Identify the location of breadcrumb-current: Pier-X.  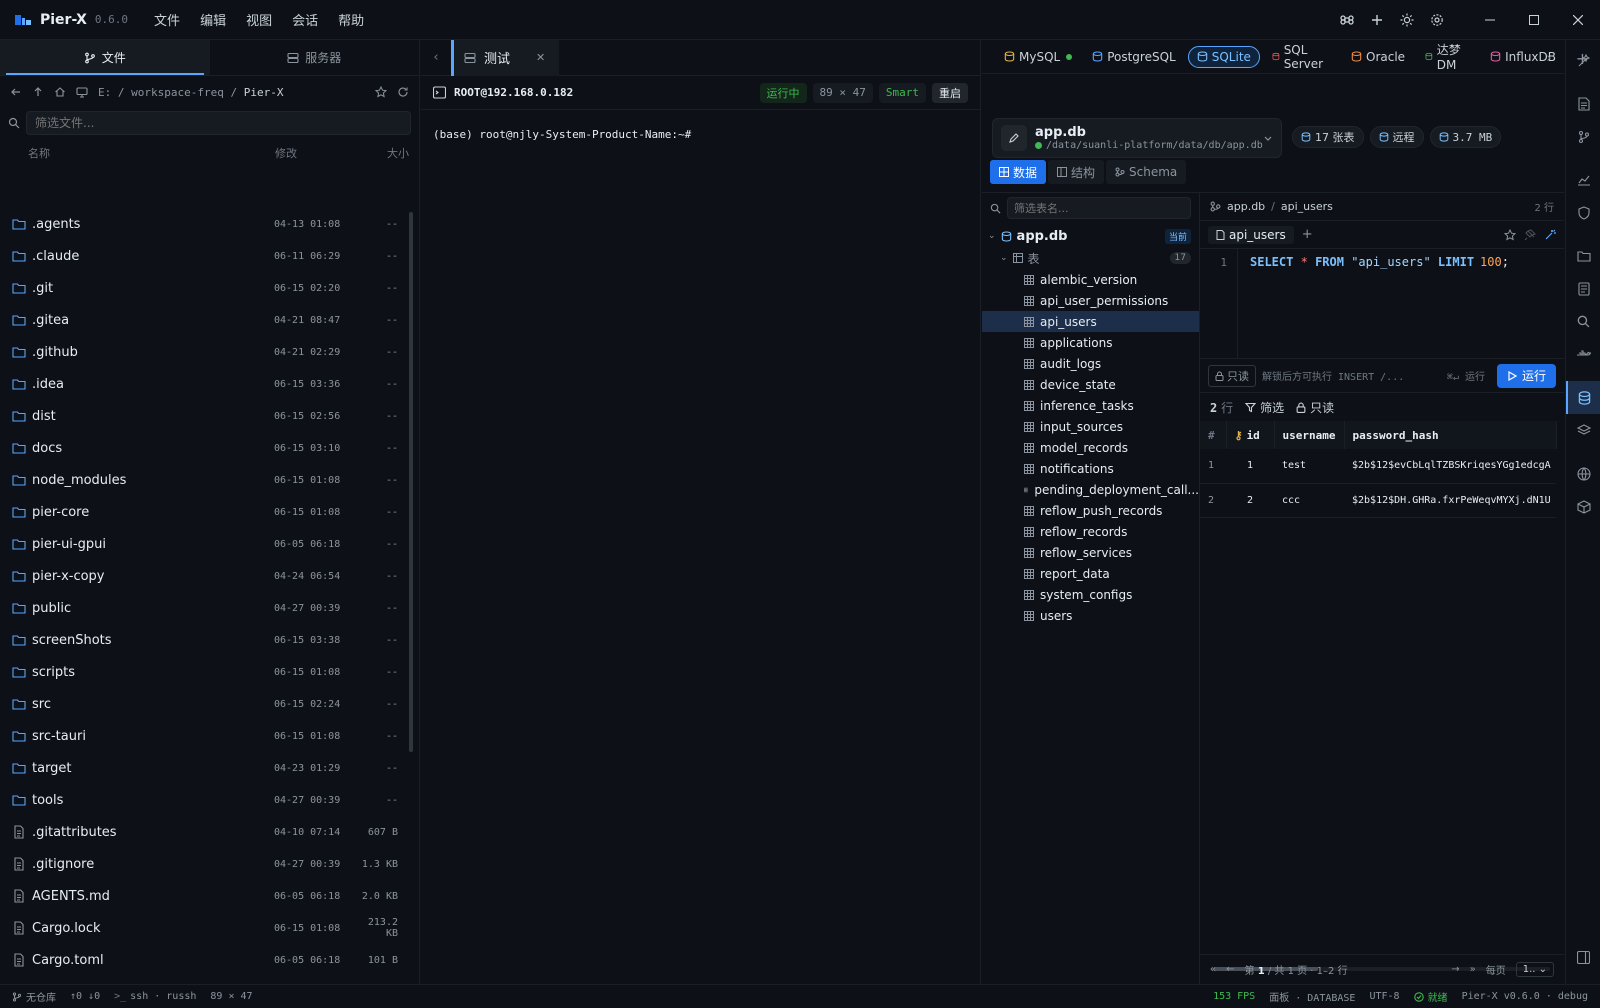
(264, 92).